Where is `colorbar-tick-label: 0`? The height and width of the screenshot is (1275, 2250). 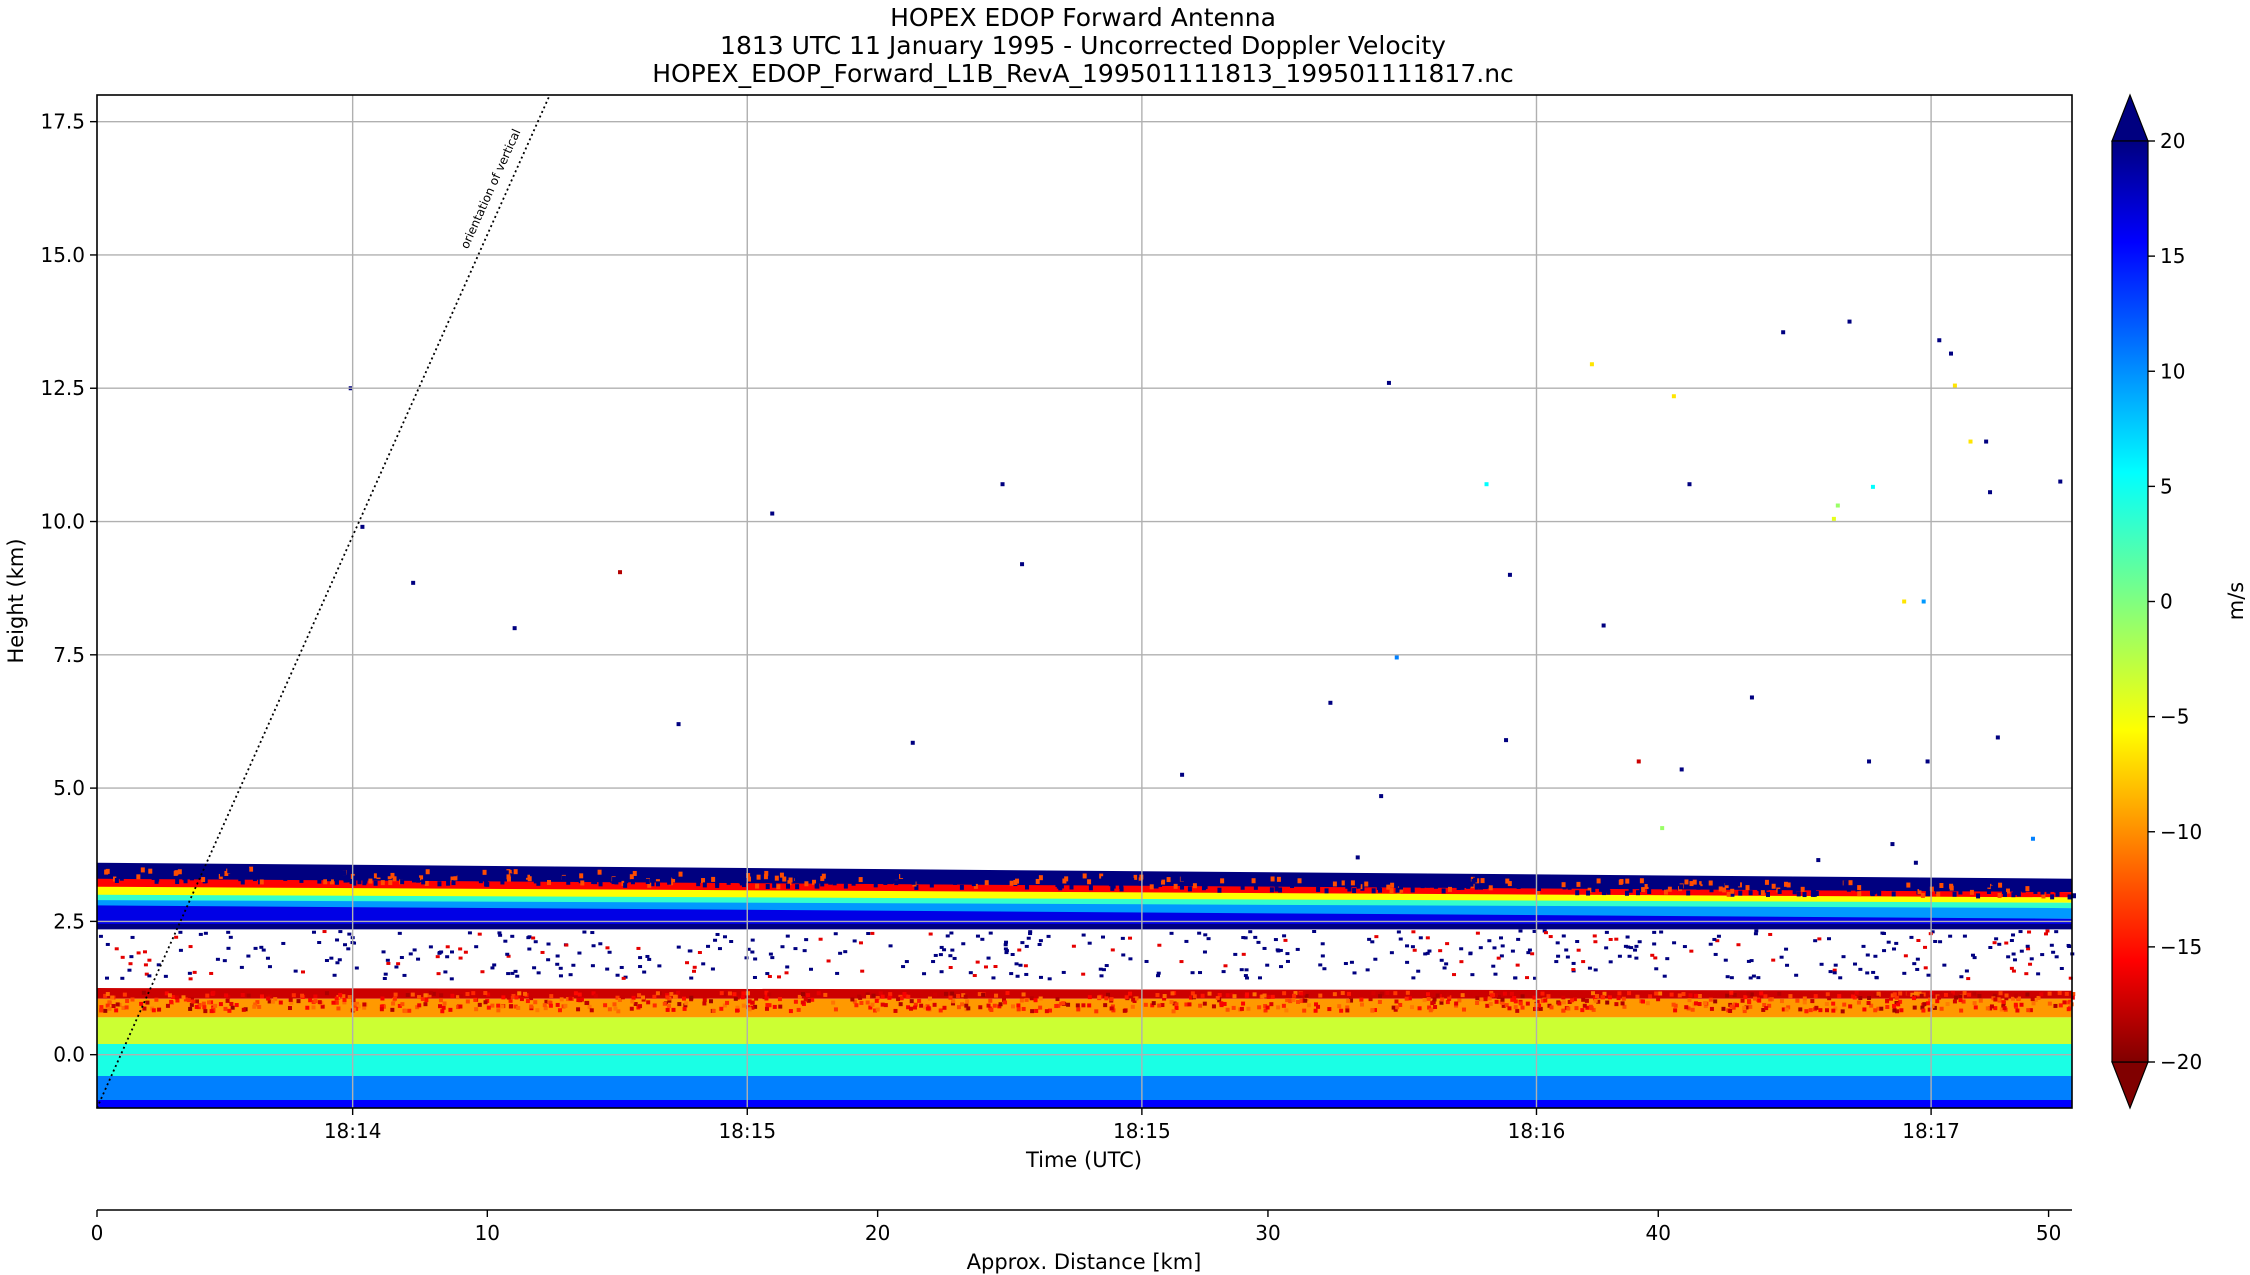
colorbar-tick-label: 0 is located at coordinates (2166, 602).